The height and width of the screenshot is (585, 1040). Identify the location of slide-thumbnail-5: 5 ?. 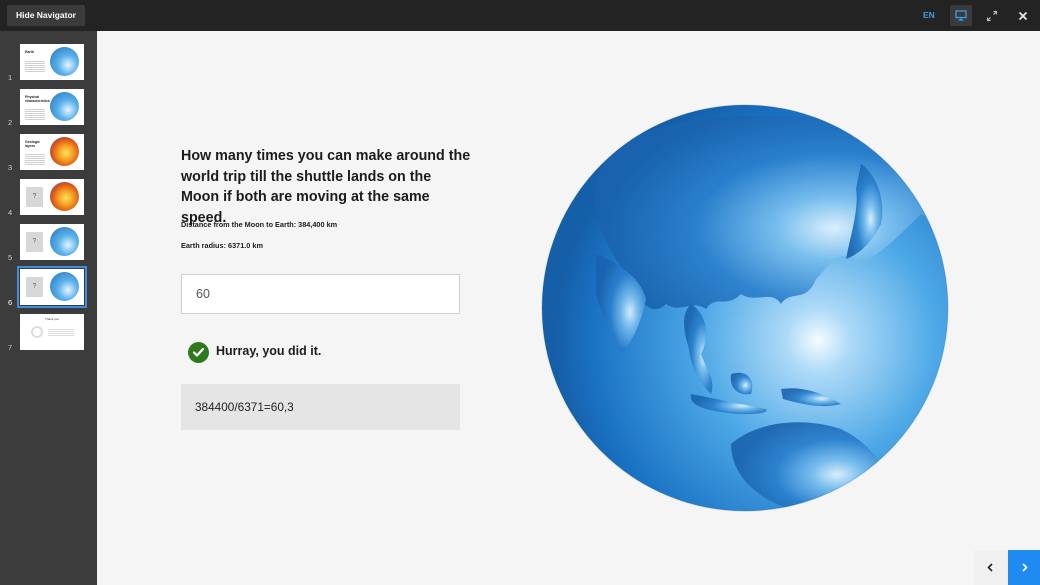
(48, 243).